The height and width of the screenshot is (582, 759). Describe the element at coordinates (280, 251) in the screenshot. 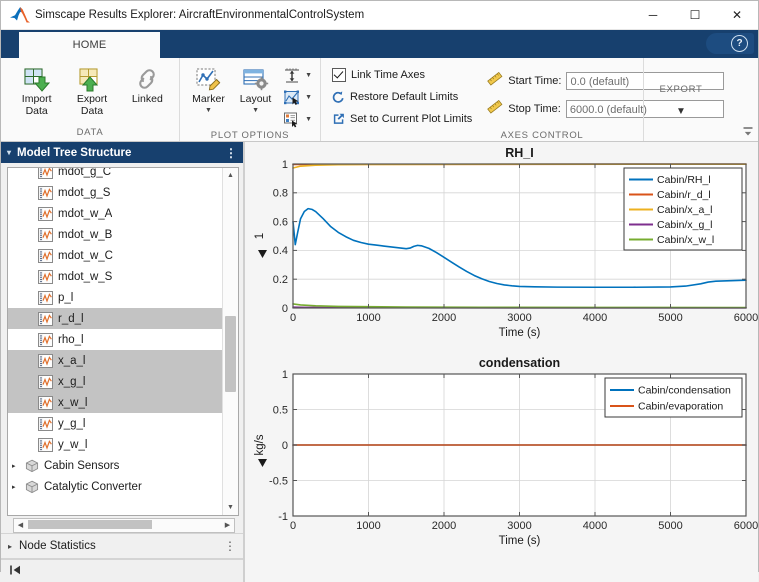

I see `y-tick-label: 0.4` at that location.